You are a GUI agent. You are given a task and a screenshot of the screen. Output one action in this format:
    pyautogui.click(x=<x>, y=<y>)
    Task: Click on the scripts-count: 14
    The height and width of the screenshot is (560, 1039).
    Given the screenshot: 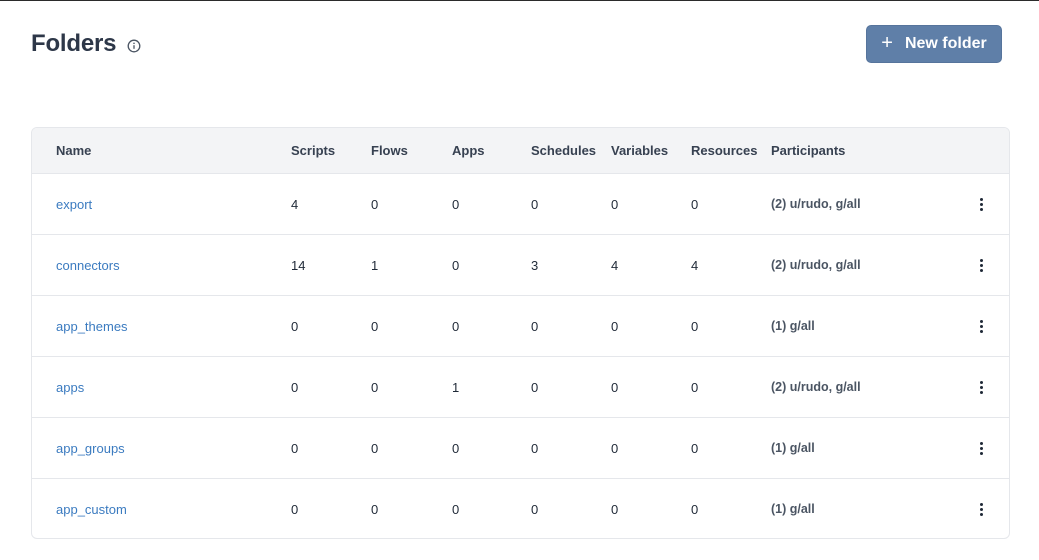 What is the action you would take?
    pyautogui.click(x=298, y=265)
    